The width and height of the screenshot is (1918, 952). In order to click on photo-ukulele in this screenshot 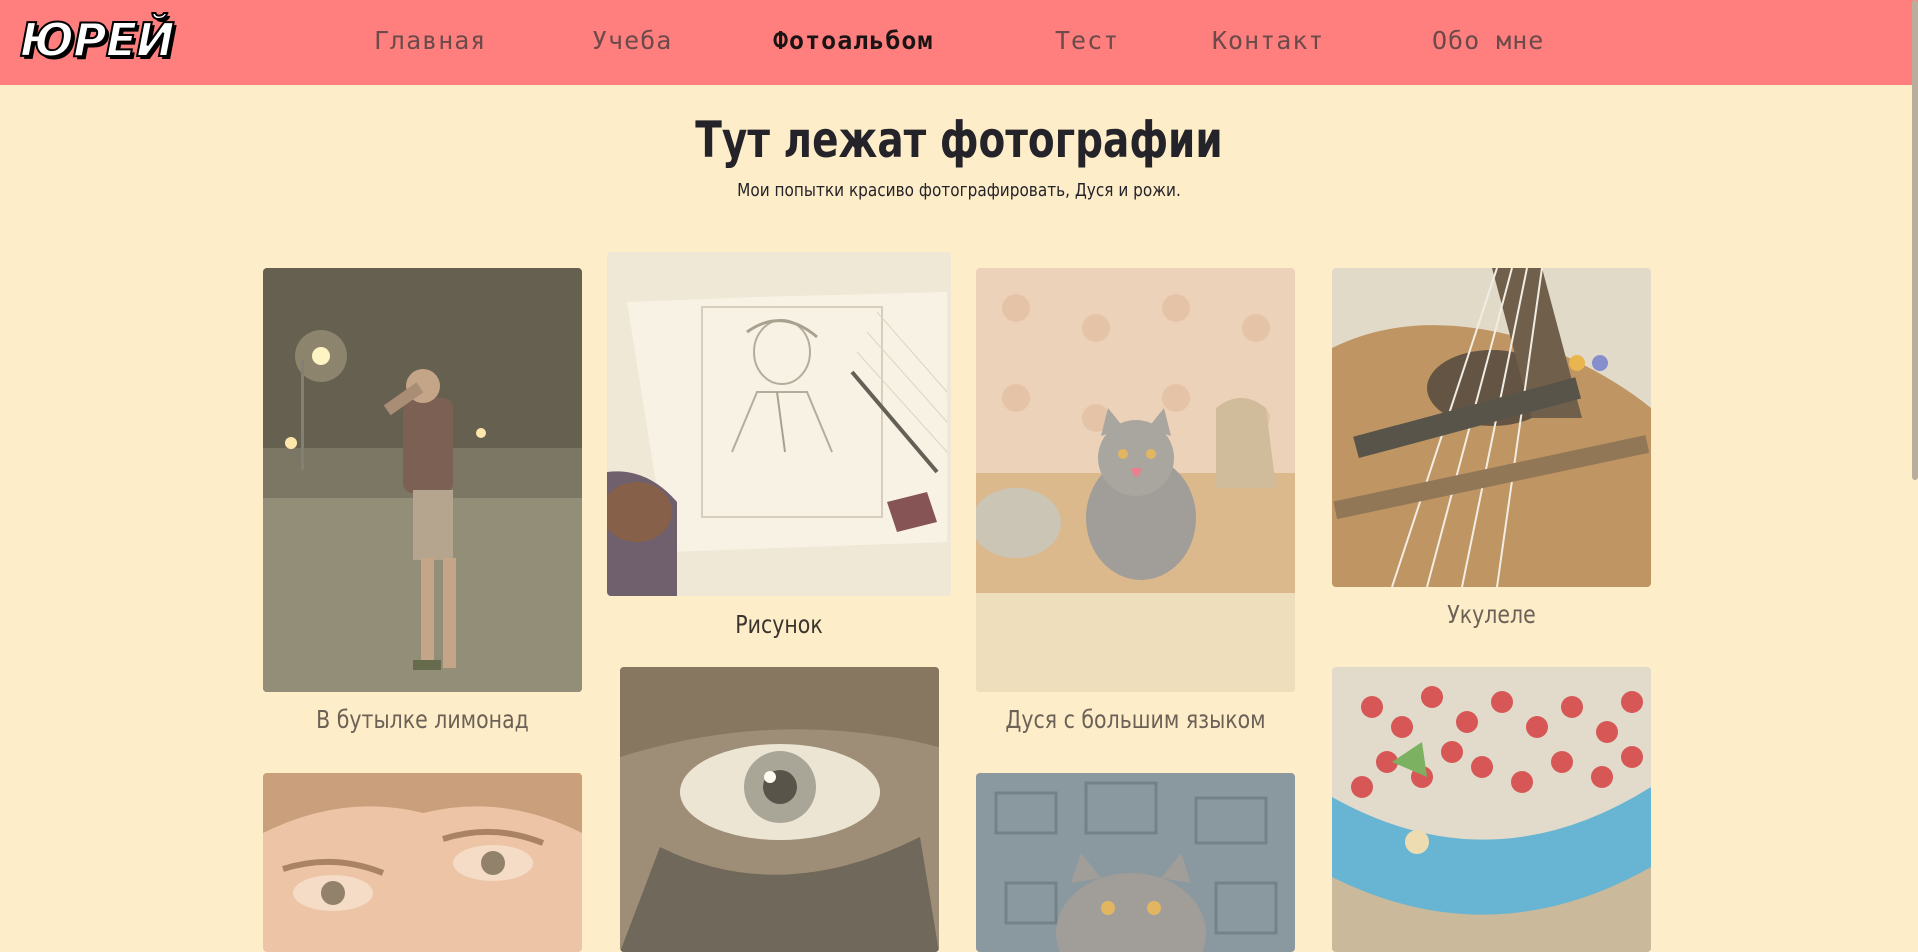, I will do `click(1491, 427)`.